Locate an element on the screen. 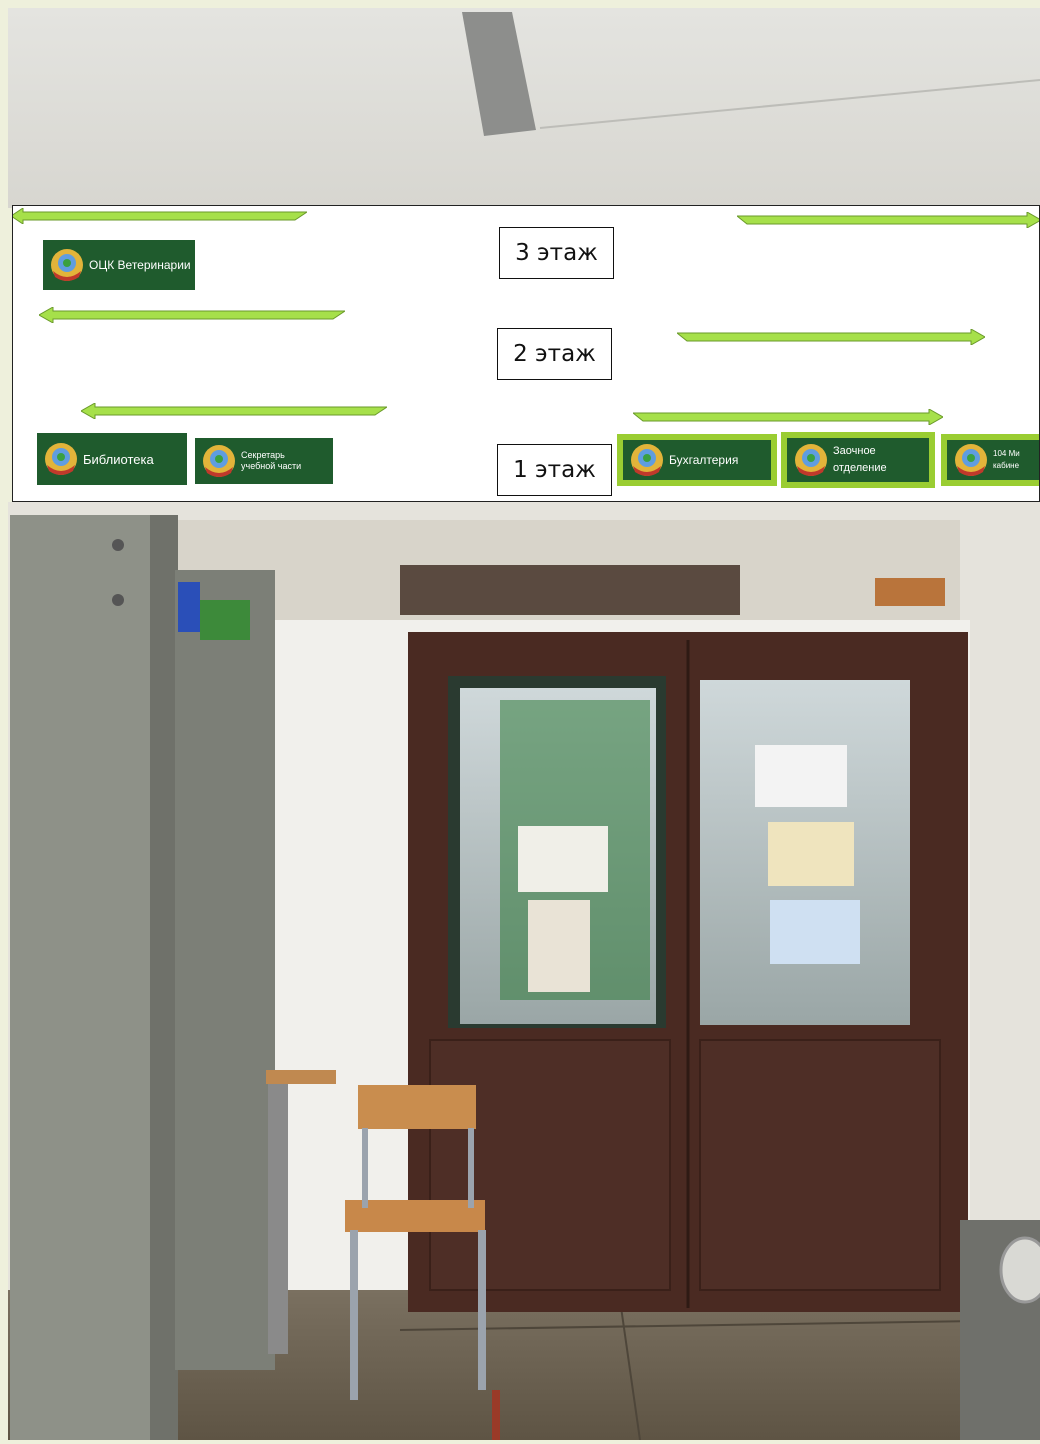 This screenshot has height=1444, width=1040. floor-1-label: 1 этаж is located at coordinates (554, 470).